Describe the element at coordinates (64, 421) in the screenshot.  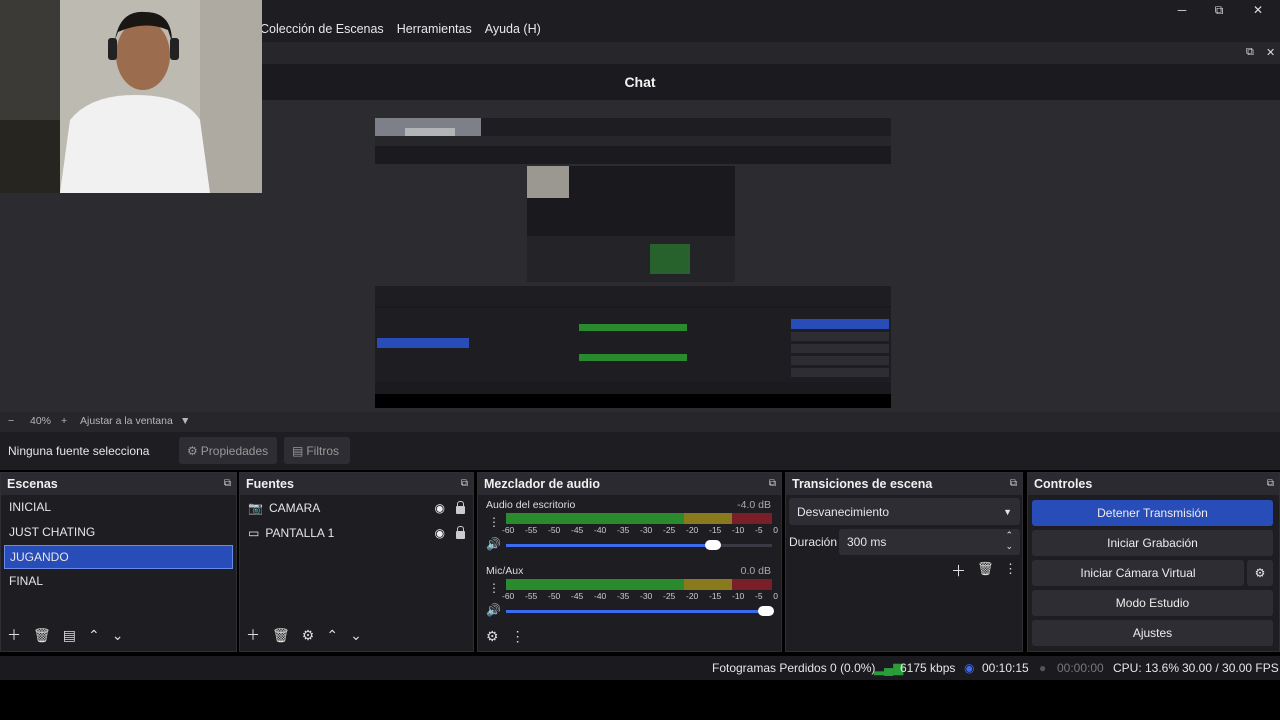
I see `zoom-in-button: +` at that location.